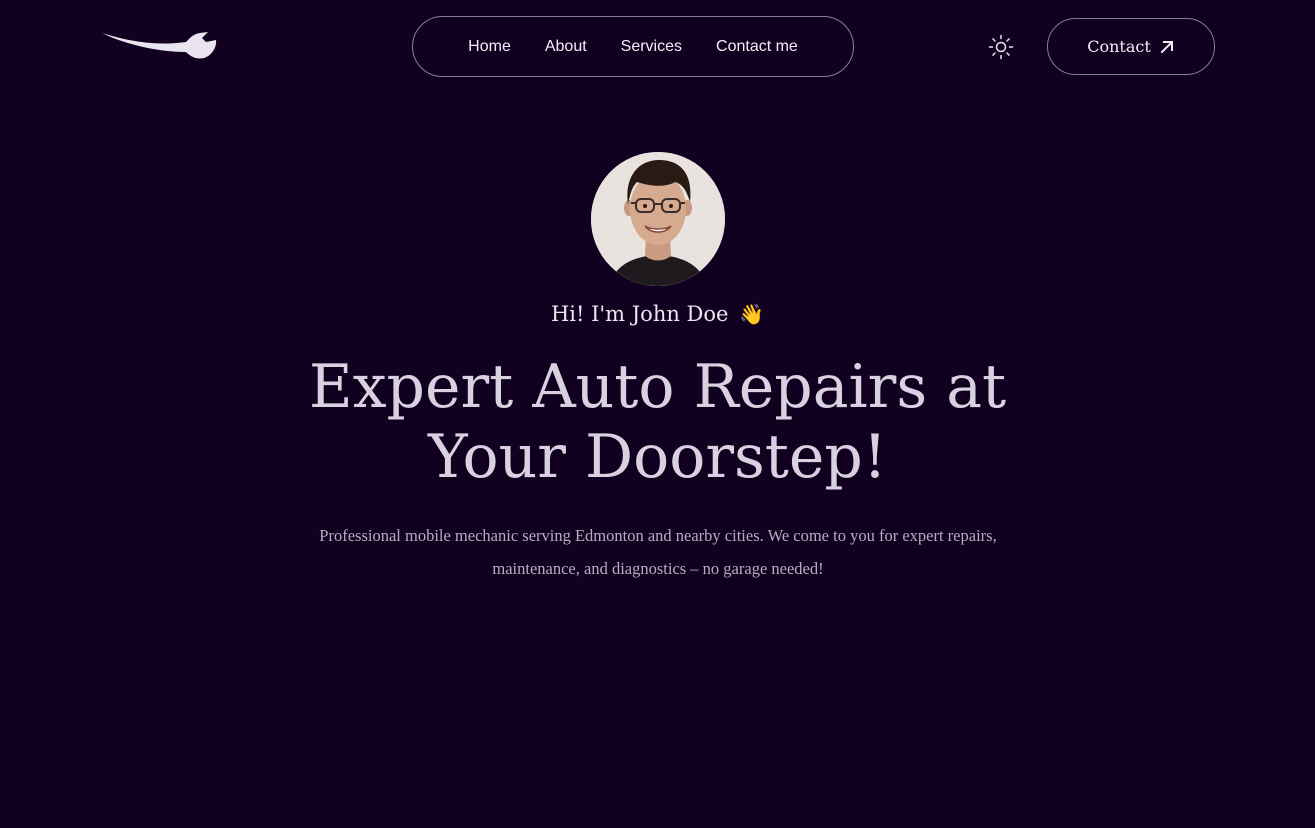 This screenshot has width=1315, height=828. What do you see at coordinates (657, 457) in the screenshot?
I see `hero-headline-line-2: Your Doorstep!` at bounding box center [657, 457].